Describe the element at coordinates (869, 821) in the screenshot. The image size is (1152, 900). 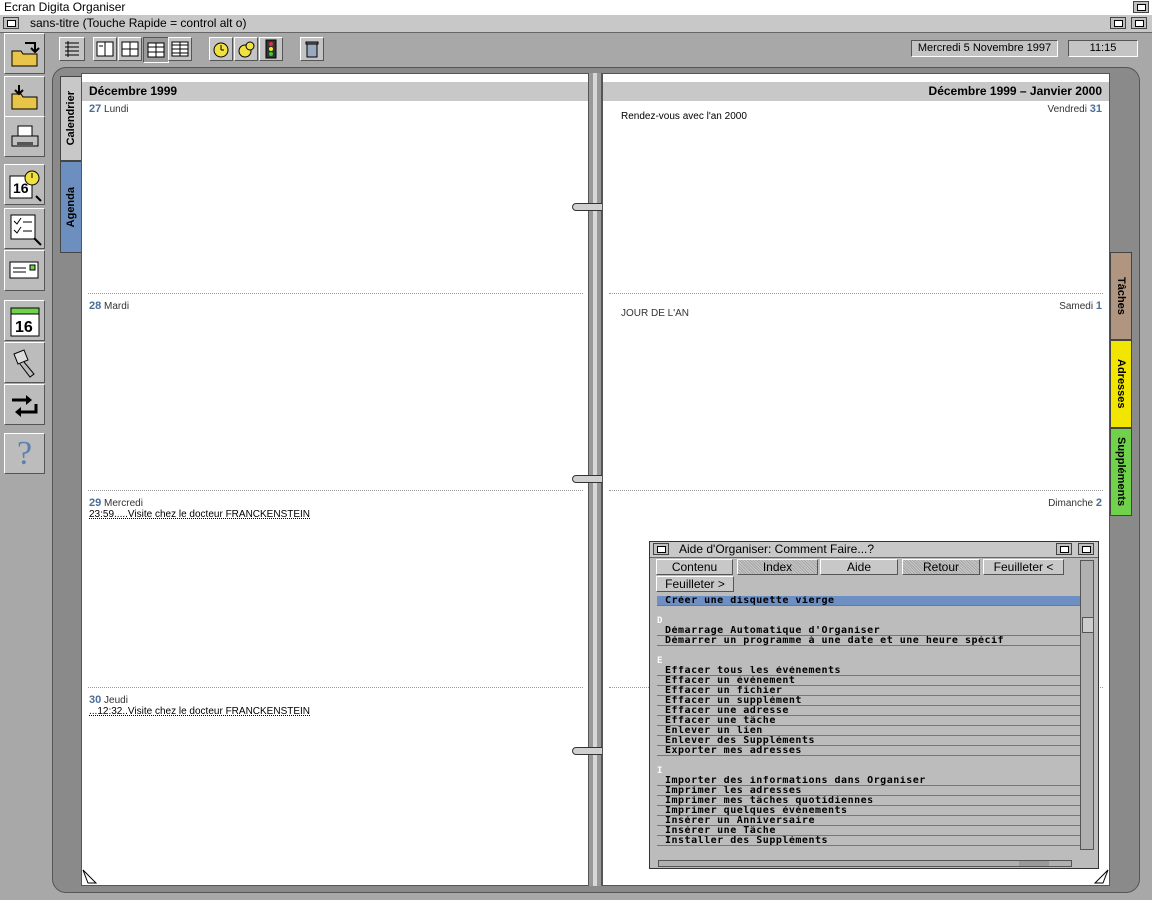
I see `help-list-item: Insérer un Anniversaire` at that location.